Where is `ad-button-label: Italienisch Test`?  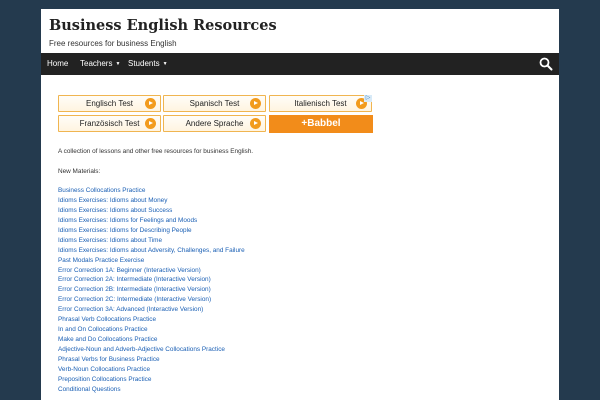
ad-button-label: Italienisch Test is located at coordinates (320, 103).